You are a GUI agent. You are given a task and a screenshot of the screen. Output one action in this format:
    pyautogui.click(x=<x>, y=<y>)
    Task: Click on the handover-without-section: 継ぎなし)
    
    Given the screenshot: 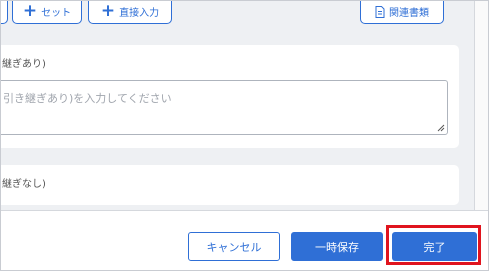 What is the action you would take?
    pyautogui.click(x=229, y=185)
    